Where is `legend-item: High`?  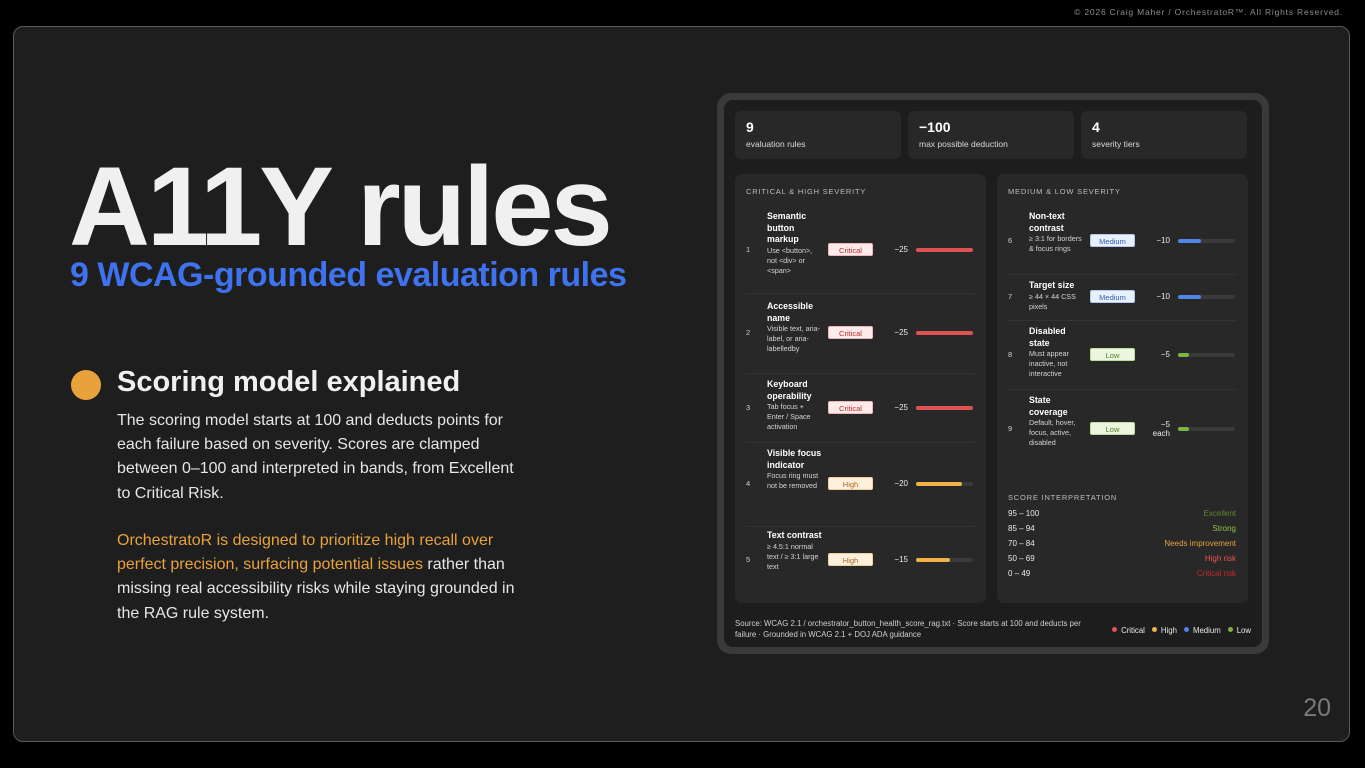 legend-item: High is located at coordinates (1164, 630).